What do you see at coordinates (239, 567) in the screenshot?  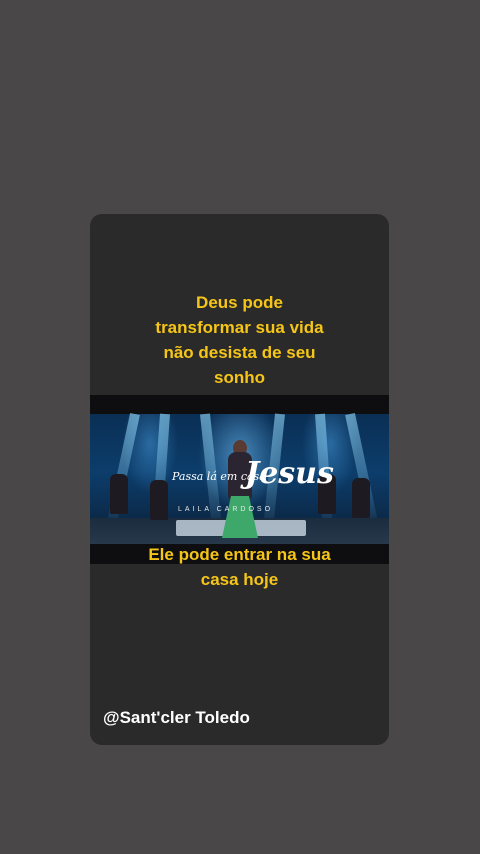 I see `bottom-caption: Ele pode entrar na sua casa hoje` at bounding box center [239, 567].